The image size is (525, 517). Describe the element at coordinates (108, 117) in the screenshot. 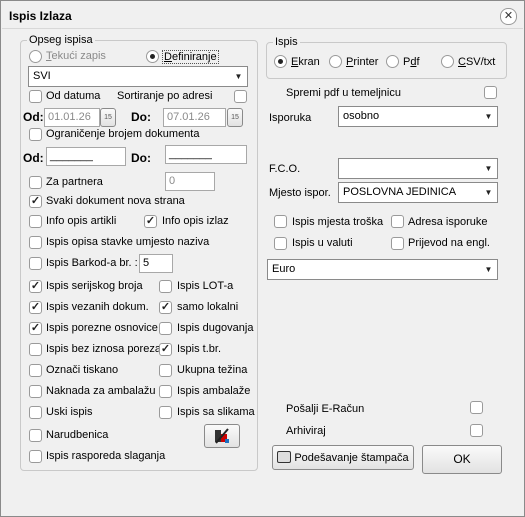

I see `calendar-from-icon: 15` at that location.